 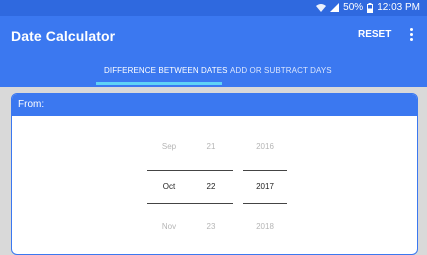 I want to click on year-divider-top, so click(x=265, y=170).